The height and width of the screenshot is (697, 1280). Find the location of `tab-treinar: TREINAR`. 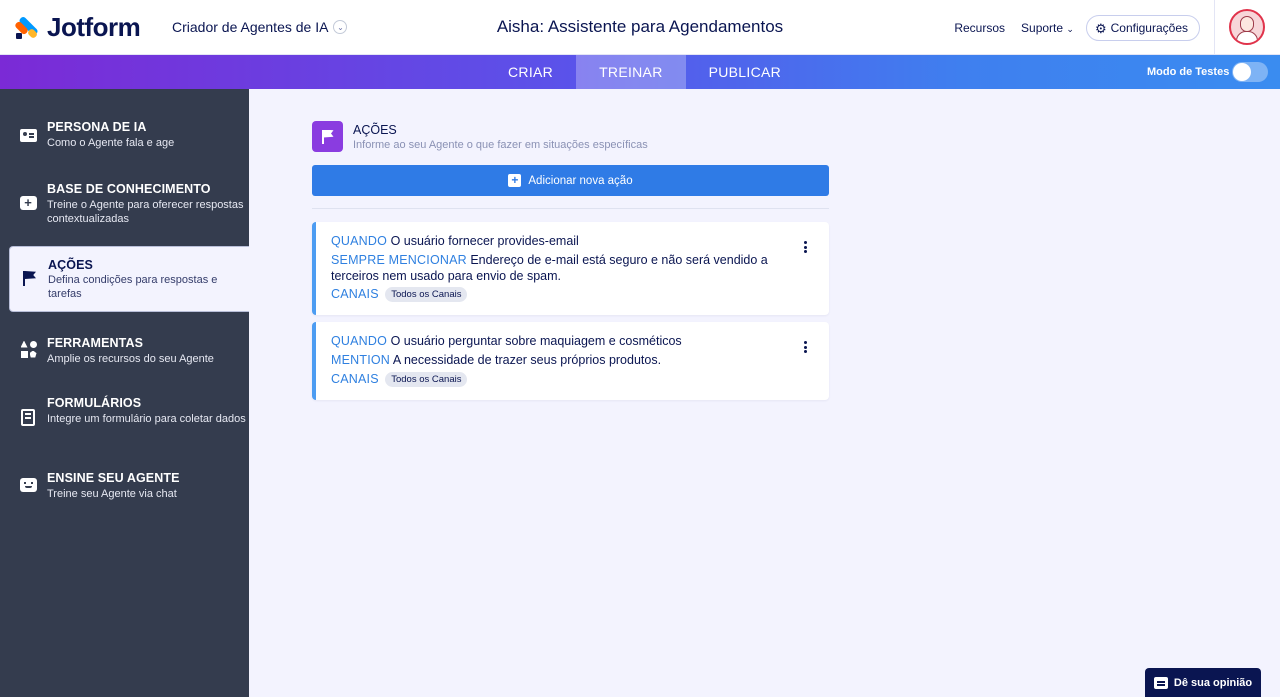

tab-treinar: TREINAR is located at coordinates (631, 72).